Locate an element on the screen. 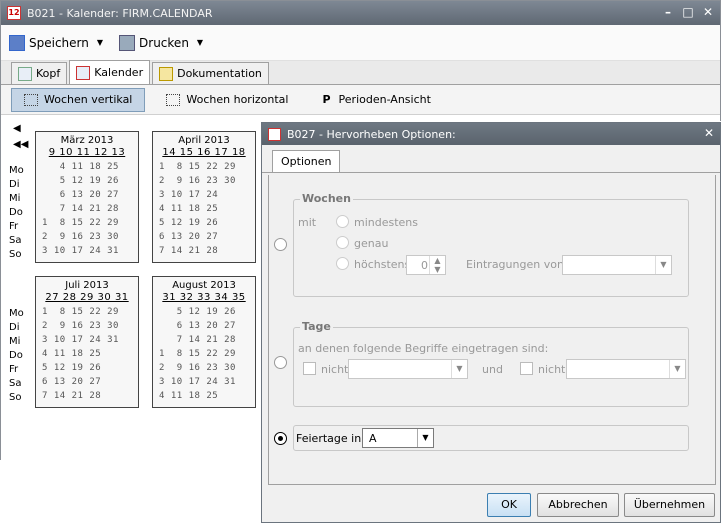 The image size is (721, 523). tab-label: Kopf is located at coordinates (48, 73).